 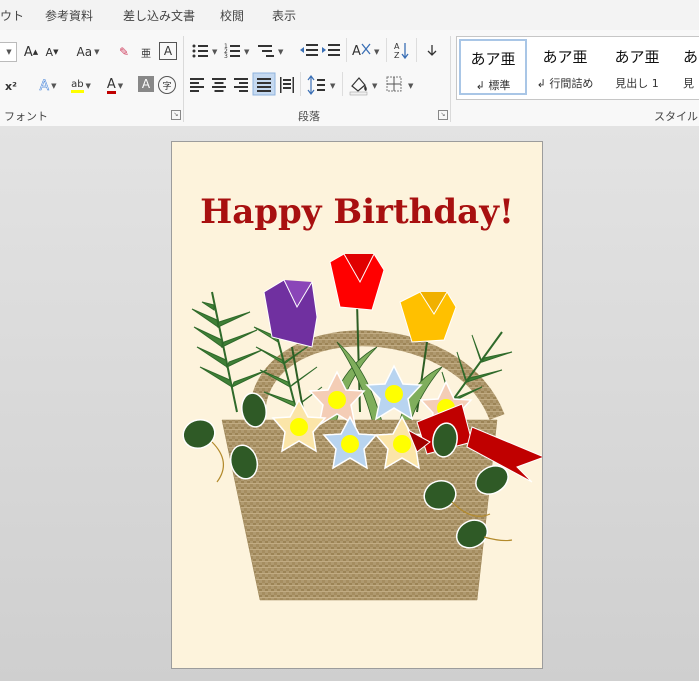 What do you see at coordinates (637, 67) in the screenshot?
I see `style-heading-1: あア亜 見出し 1` at bounding box center [637, 67].